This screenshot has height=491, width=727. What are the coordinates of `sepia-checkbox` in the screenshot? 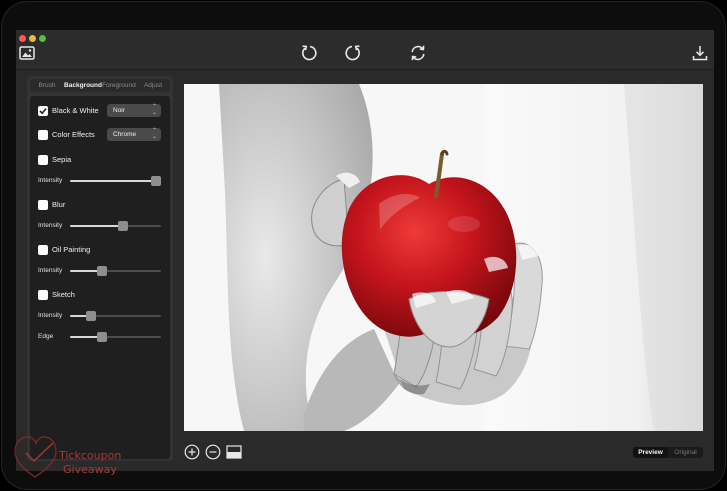 It's located at (43, 160).